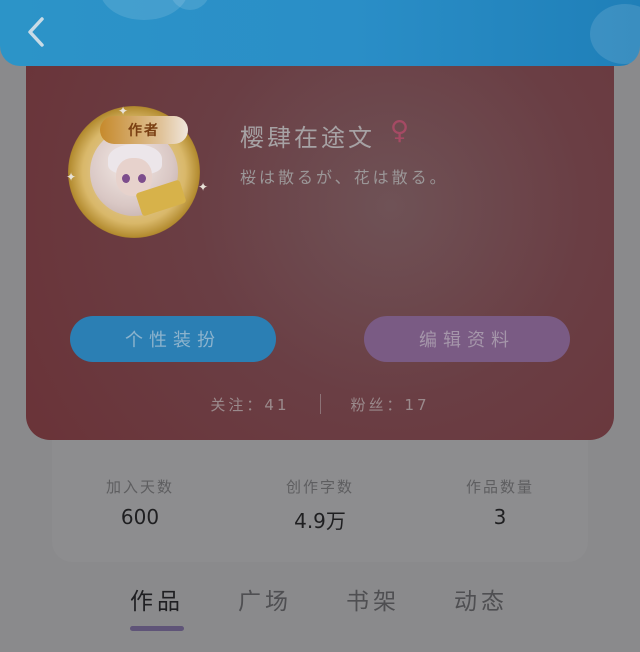 The width and height of the screenshot is (640, 652). What do you see at coordinates (320, 505) in the screenshot?
I see `stat-word-count: 创作字数 4.9万` at bounding box center [320, 505].